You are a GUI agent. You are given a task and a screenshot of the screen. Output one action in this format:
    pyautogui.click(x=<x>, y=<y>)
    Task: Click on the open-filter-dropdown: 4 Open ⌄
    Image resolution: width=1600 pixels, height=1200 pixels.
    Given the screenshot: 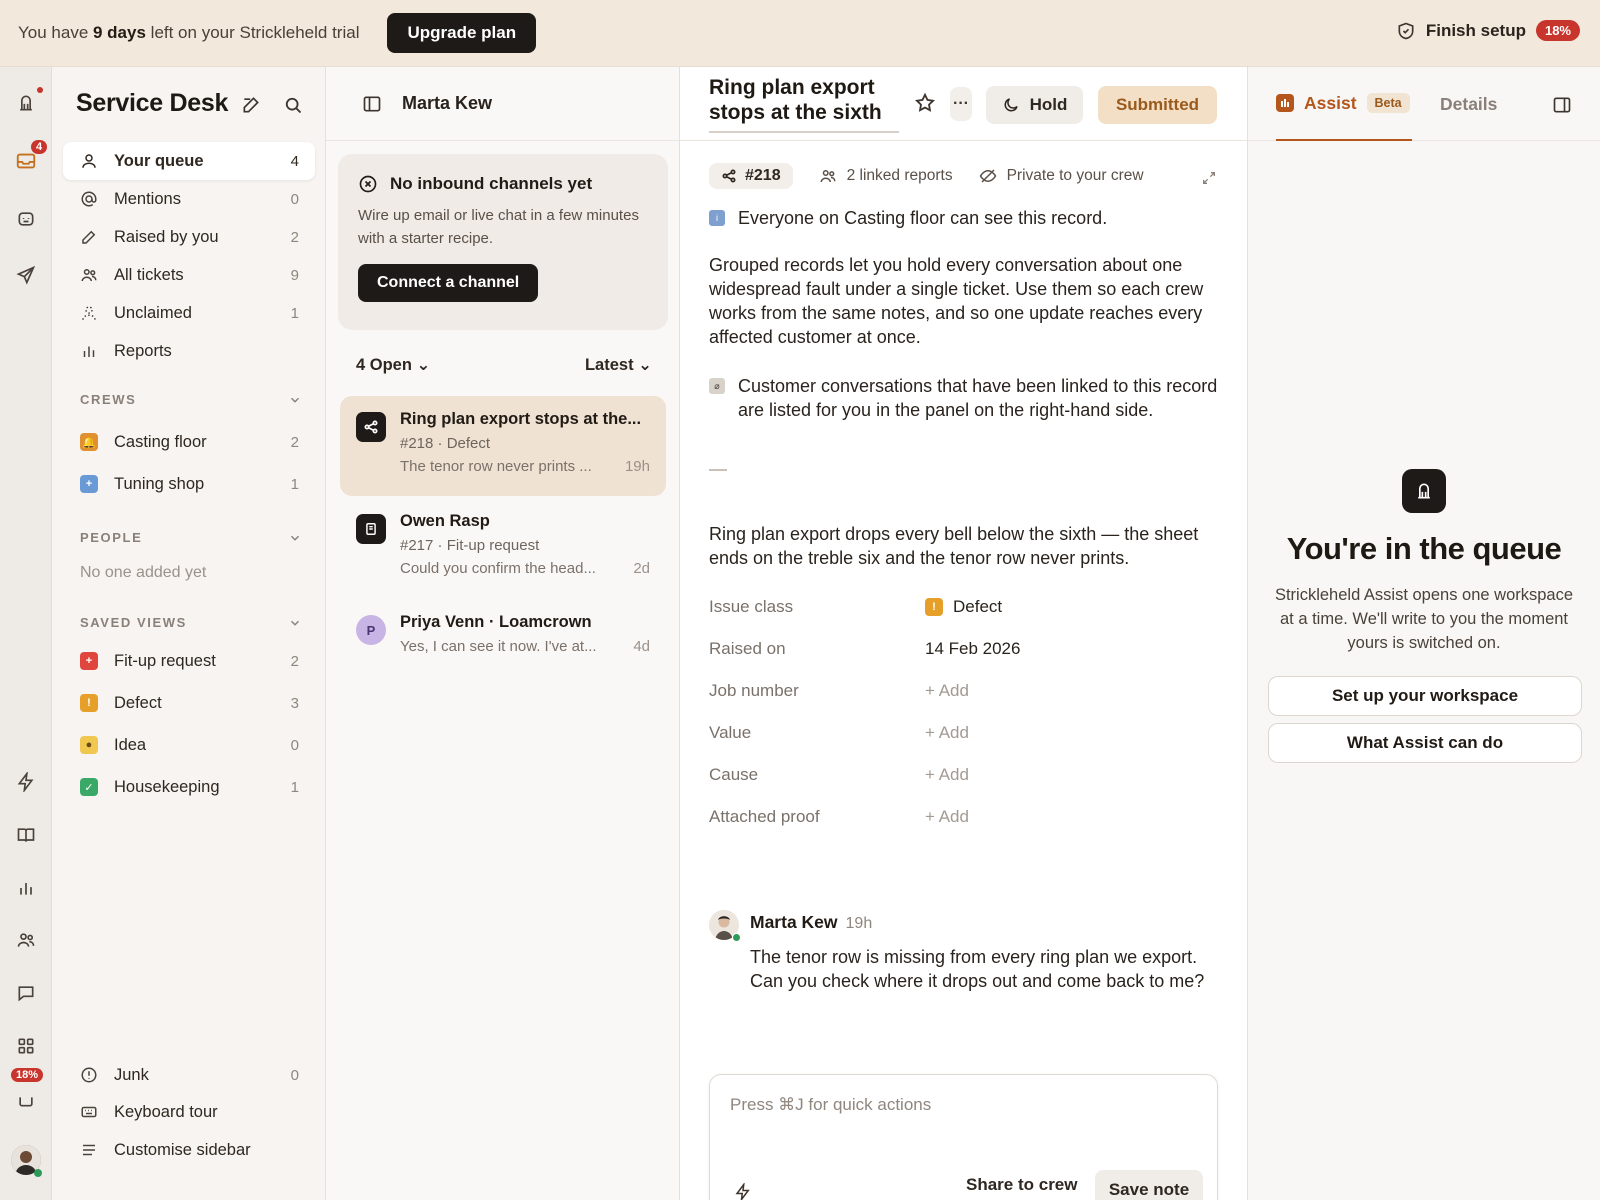 What is the action you would take?
    pyautogui.click(x=393, y=365)
    